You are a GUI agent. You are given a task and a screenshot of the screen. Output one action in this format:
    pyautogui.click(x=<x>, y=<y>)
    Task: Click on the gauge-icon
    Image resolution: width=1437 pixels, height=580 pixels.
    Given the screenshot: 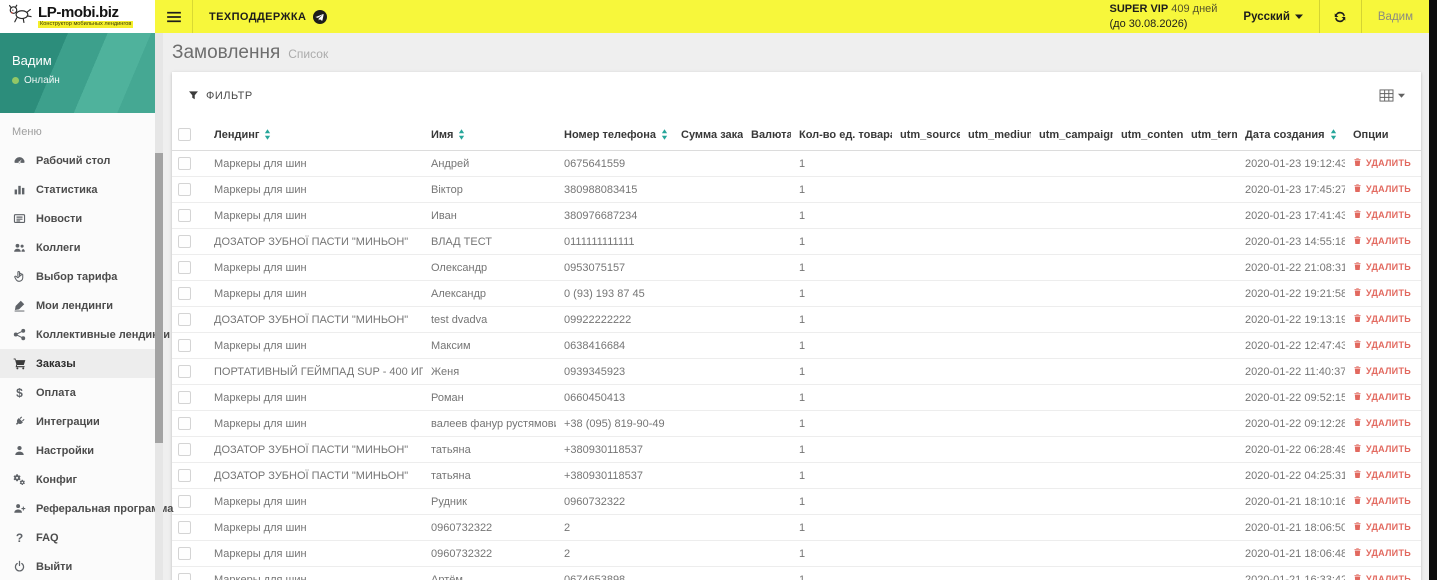 What is the action you would take?
    pyautogui.click(x=19, y=160)
    